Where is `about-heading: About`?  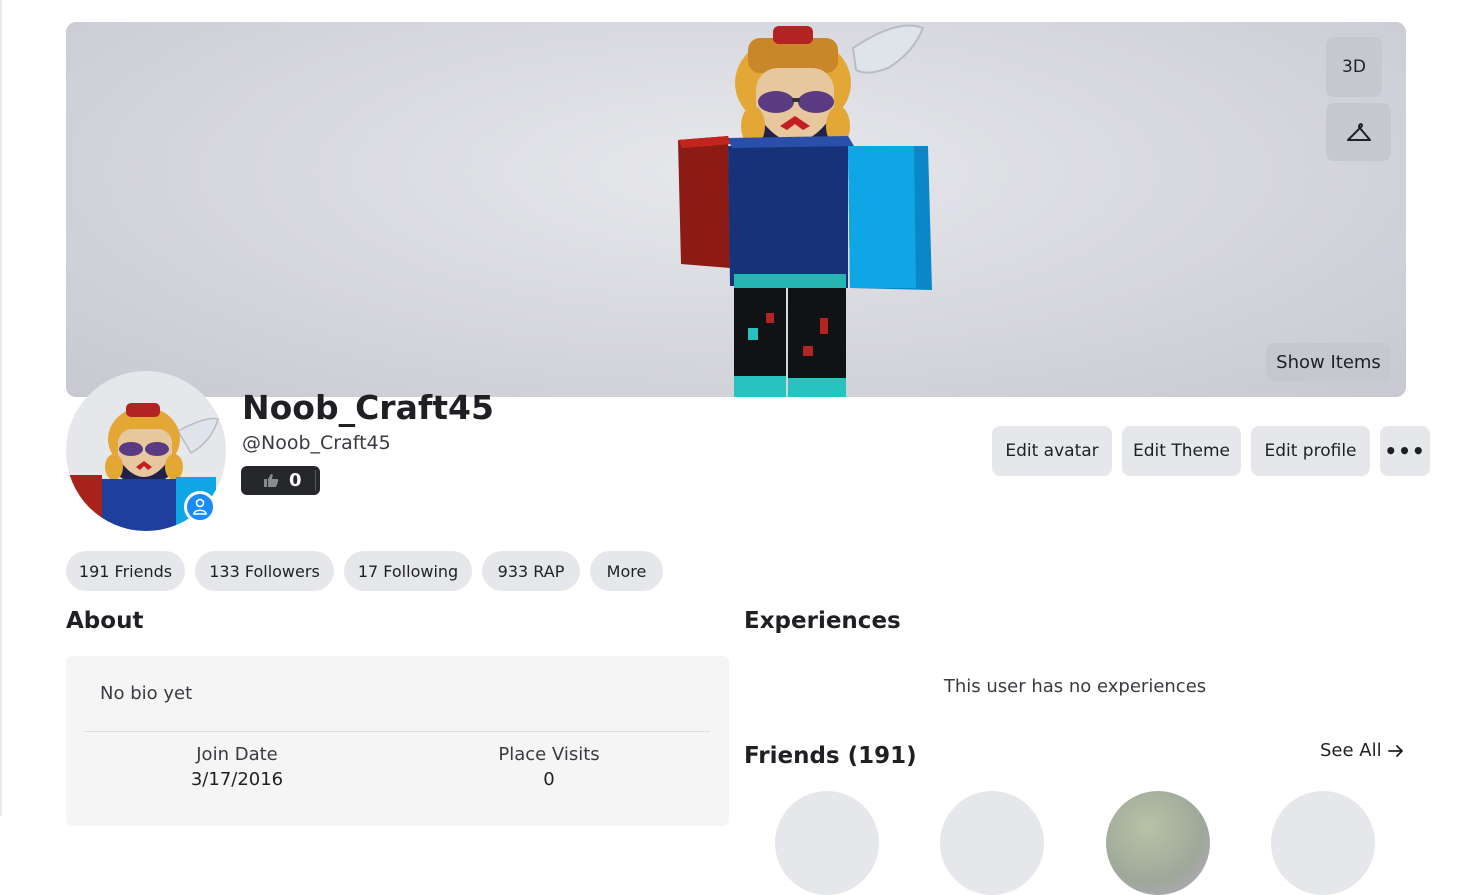 about-heading: About is located at coordinates (105, 621).